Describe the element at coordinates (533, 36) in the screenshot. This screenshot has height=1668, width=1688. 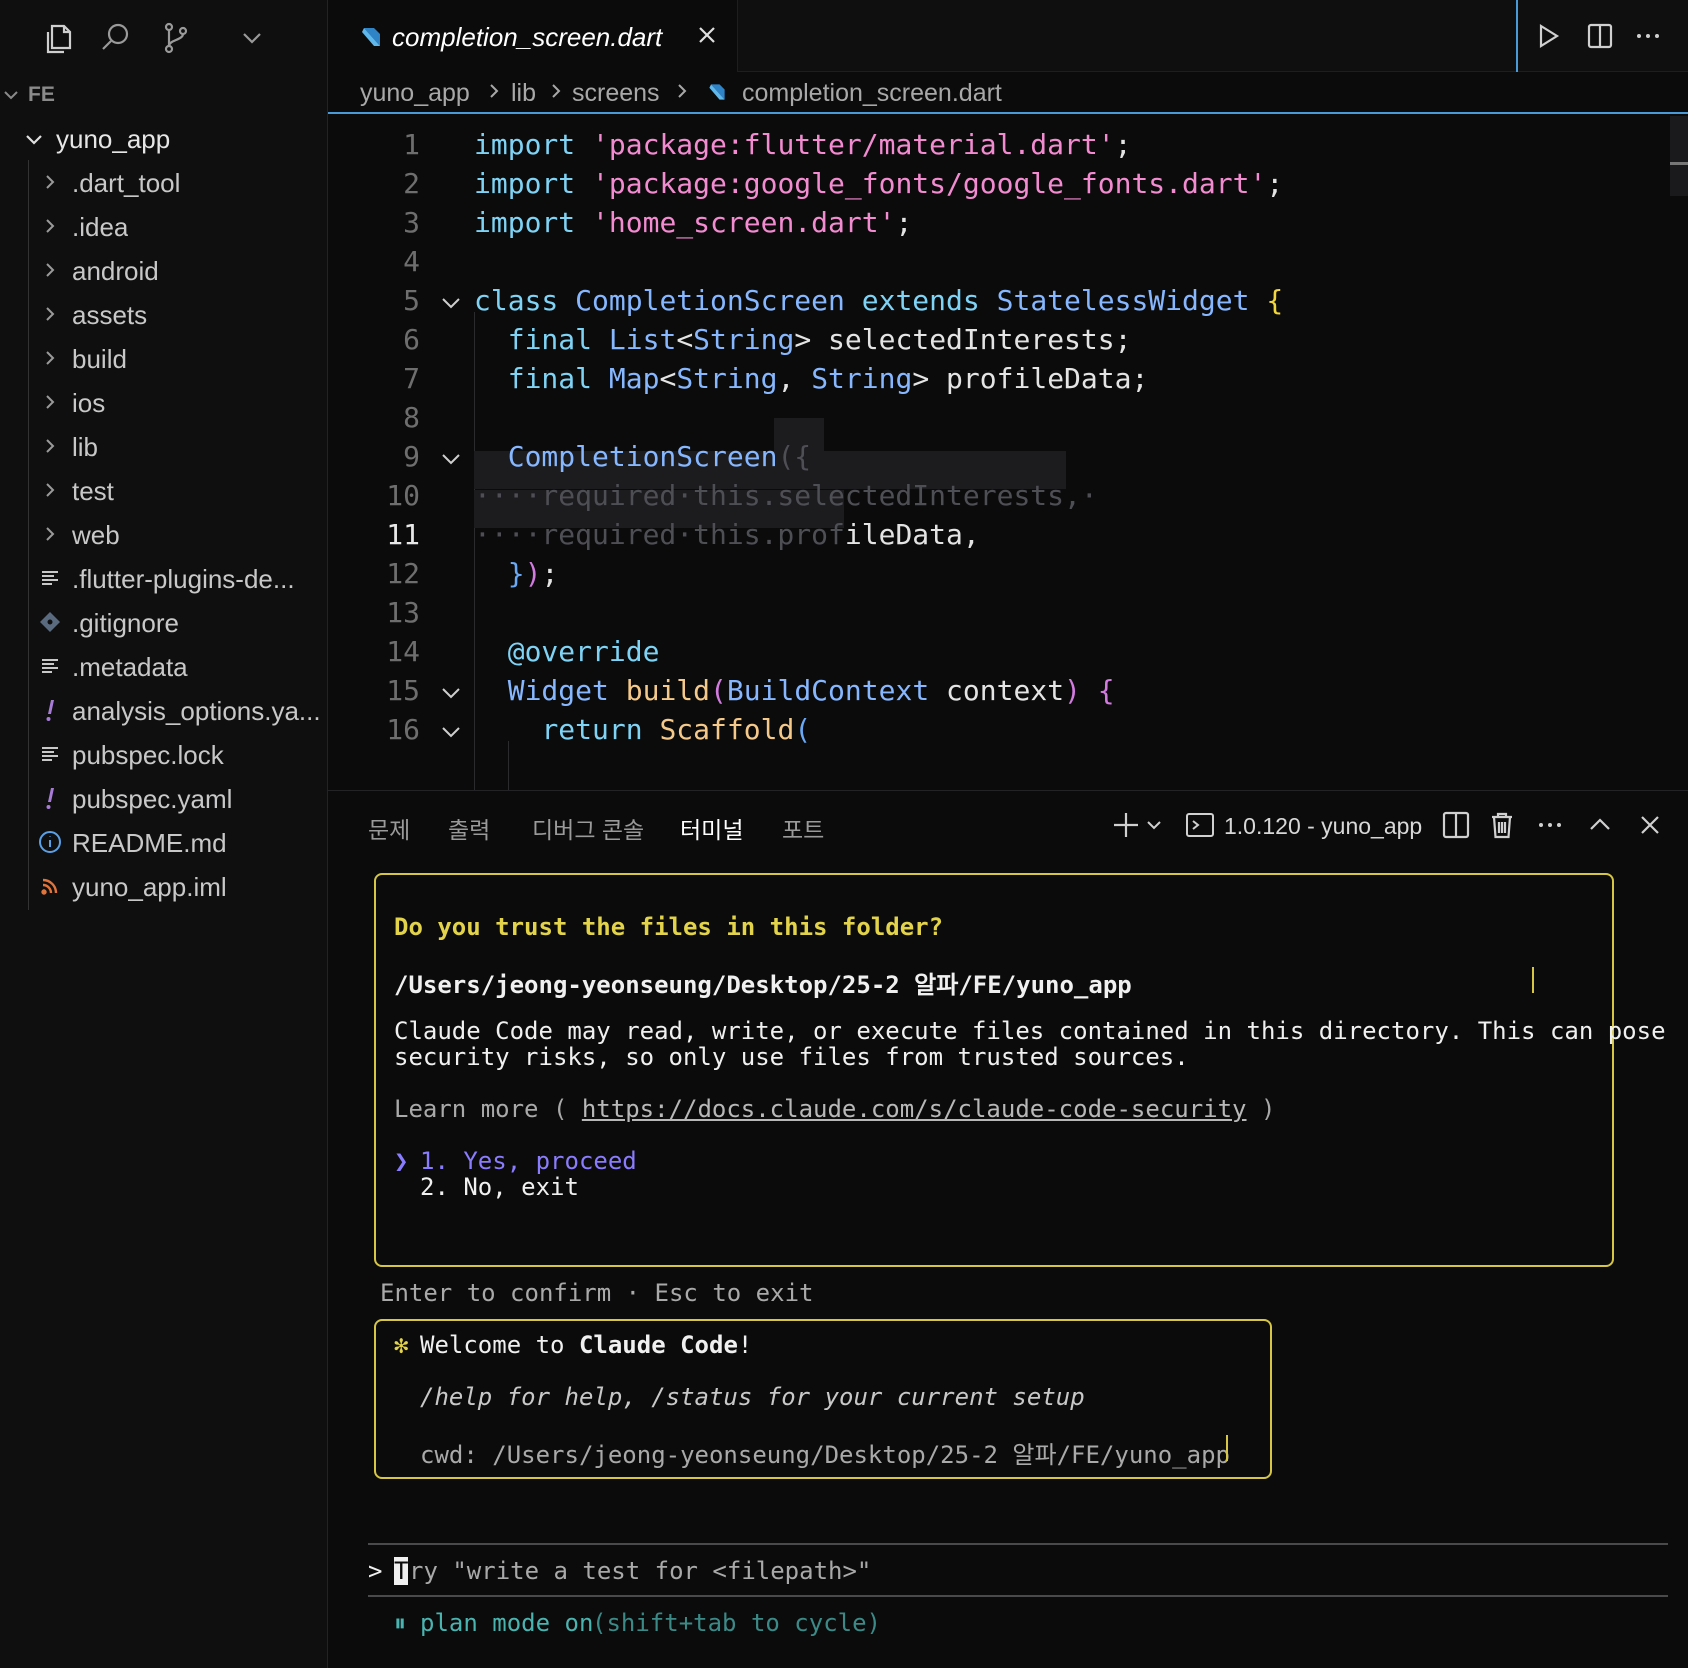
I see `editor-tab-active: completion_screen.dart` at that location.